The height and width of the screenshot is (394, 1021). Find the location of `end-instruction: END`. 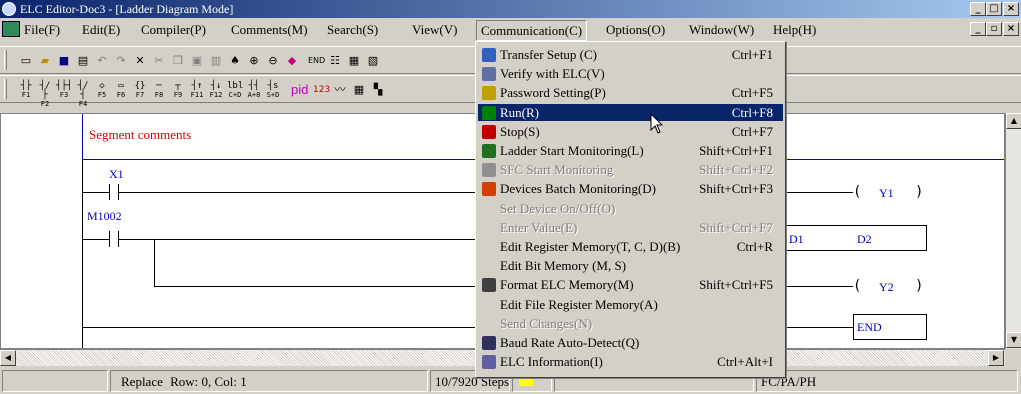

end-instruction: END is located at coordinates (890, 327).